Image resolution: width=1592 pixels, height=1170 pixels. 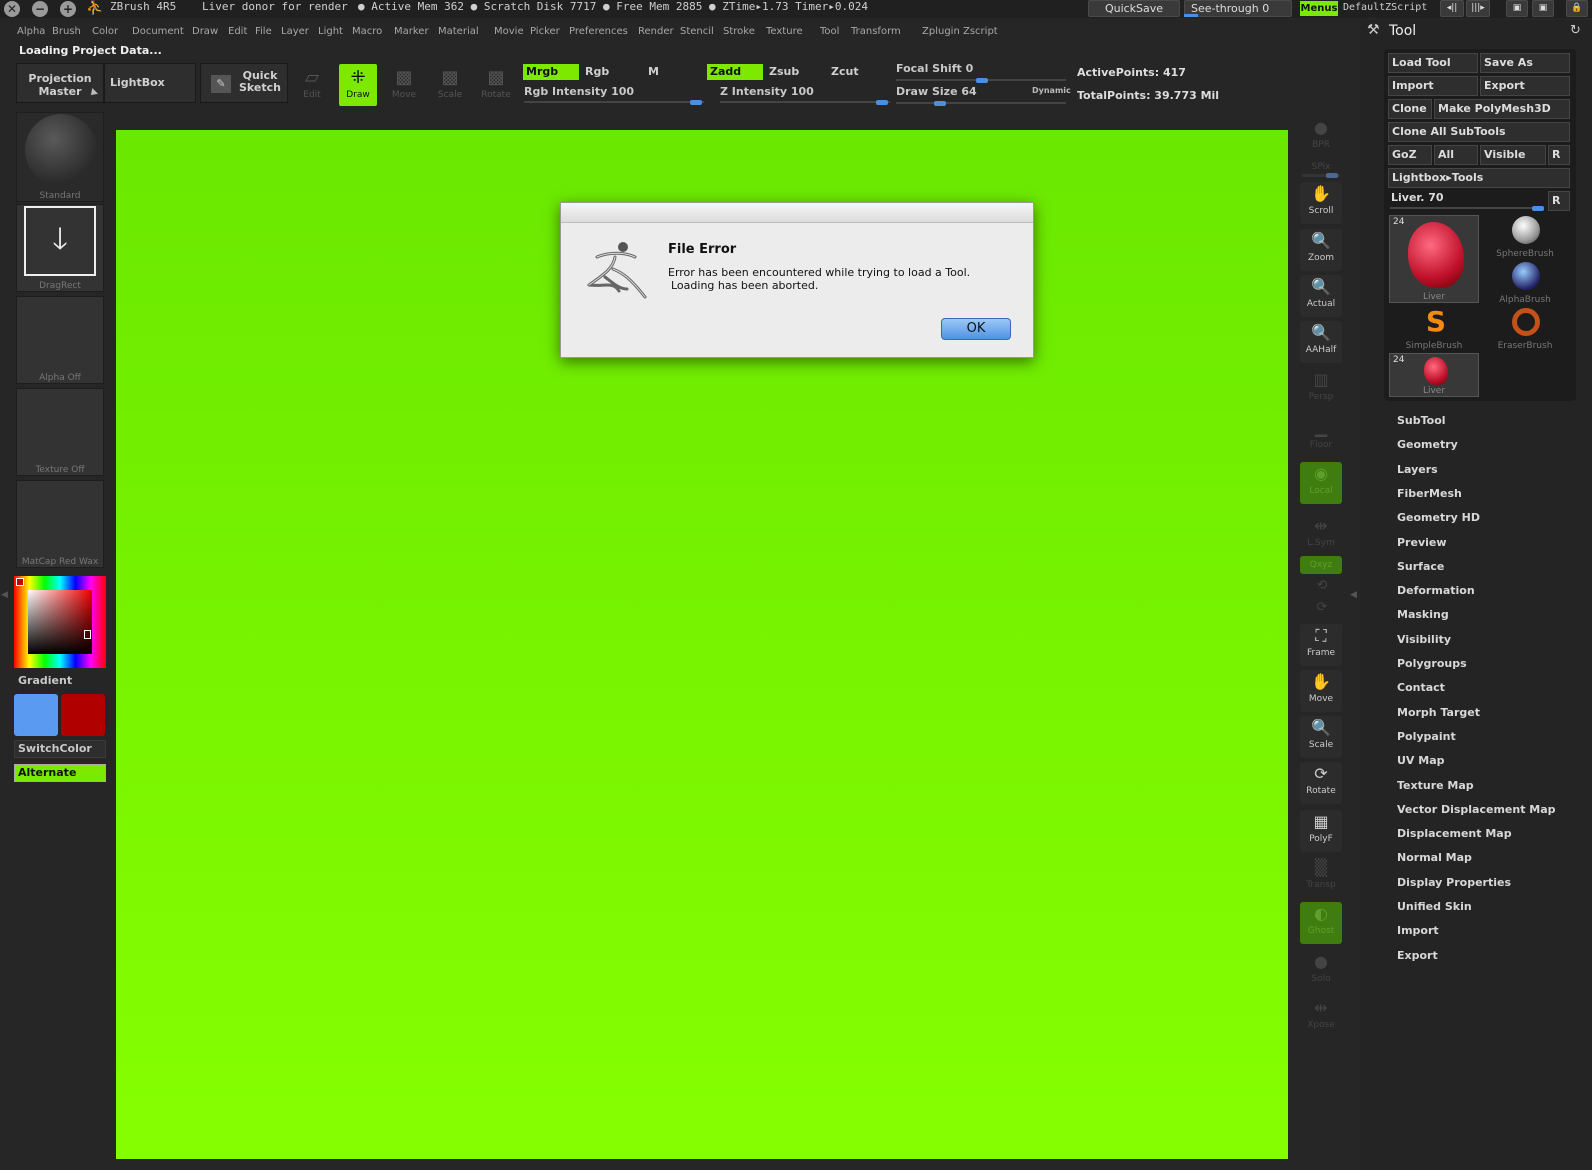 What do you see at coordinates (1321, 342) in the screenshot?
I see `shelf-aahalf-button: 🔍 AAHalf` at bounding box center [1321, 342].